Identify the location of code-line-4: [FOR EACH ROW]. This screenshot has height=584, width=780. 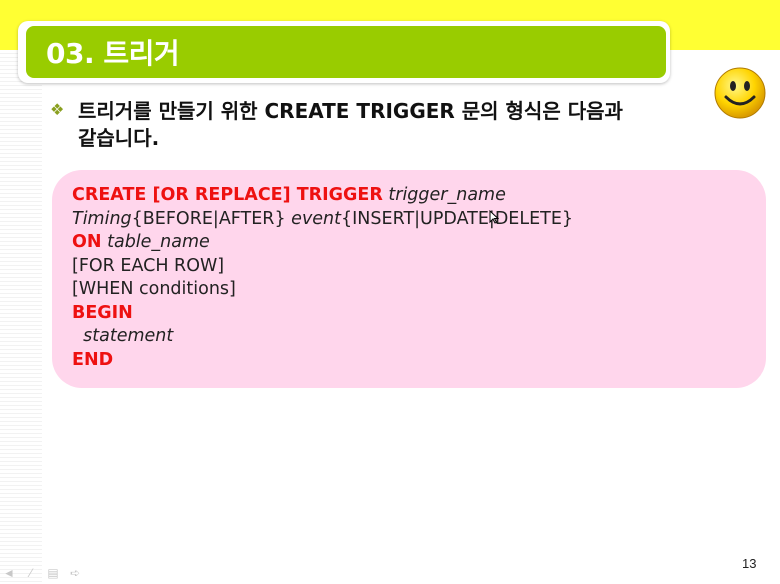
(148, 265).